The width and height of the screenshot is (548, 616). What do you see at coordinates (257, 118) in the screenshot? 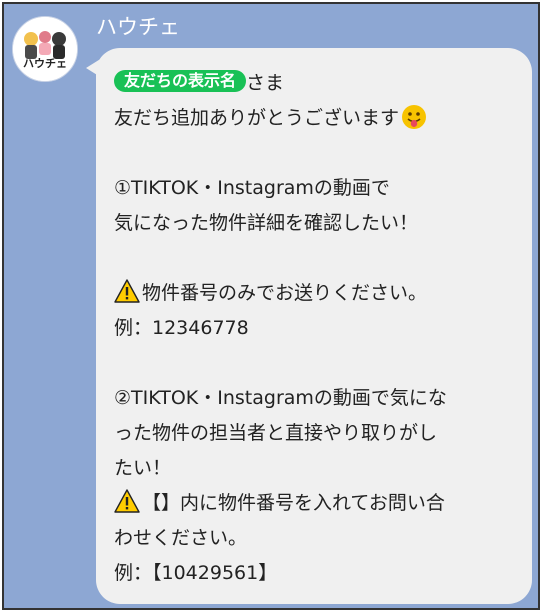
I see `thanks-text: 友だち追加ありがとうございます` at bounding box center [257, 118].